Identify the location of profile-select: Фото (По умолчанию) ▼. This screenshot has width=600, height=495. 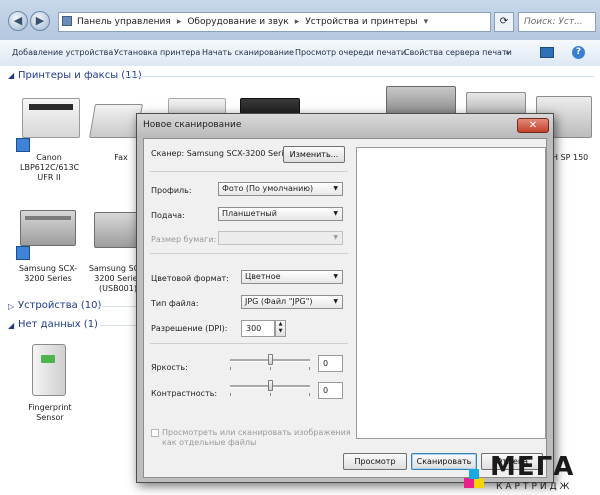
(280, 189).